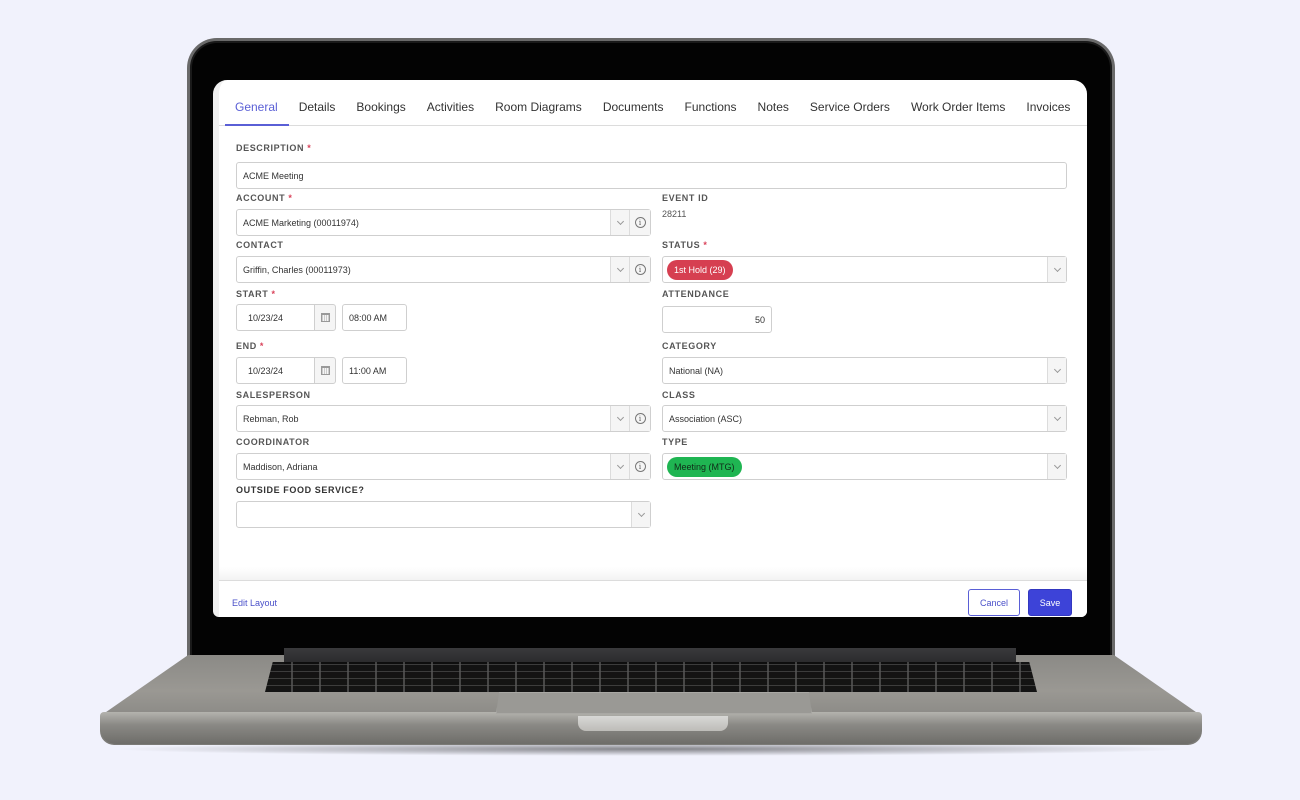 The image size is (1300, 800). What do you see at coordinates (650, 656) in the screenshot?
I see `laptop-hinge` at bounding box center [650, 656].